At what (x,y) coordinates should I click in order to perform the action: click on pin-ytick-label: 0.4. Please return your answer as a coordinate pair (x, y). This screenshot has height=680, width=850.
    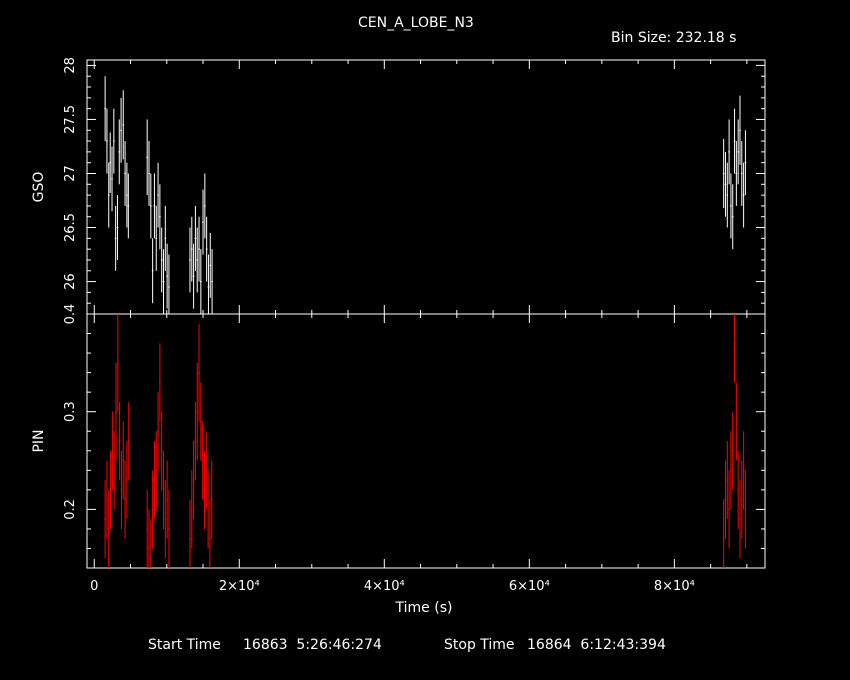
    Looking at the image, I should click on (70, 314).